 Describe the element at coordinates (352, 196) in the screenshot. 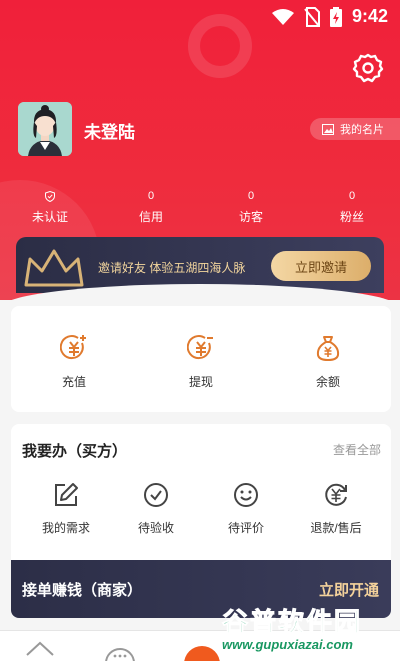

I see `stat-fans-value: 0` at that location.